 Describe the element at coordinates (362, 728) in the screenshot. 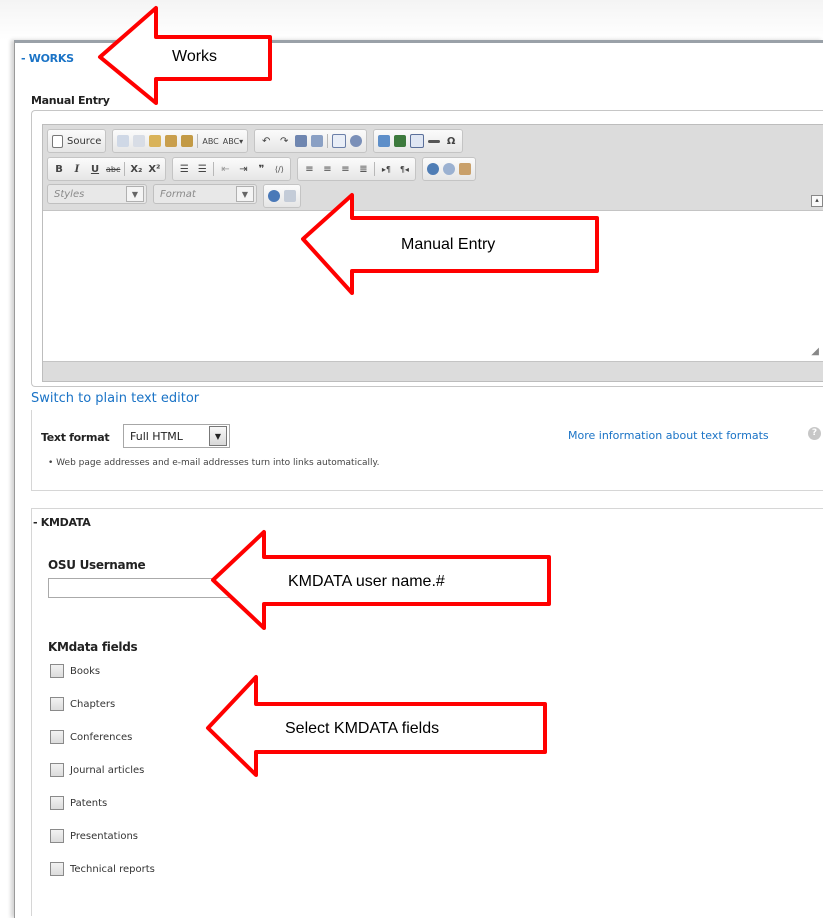

I see `annotation-fields-label: Select KMDATA fields` at that location.